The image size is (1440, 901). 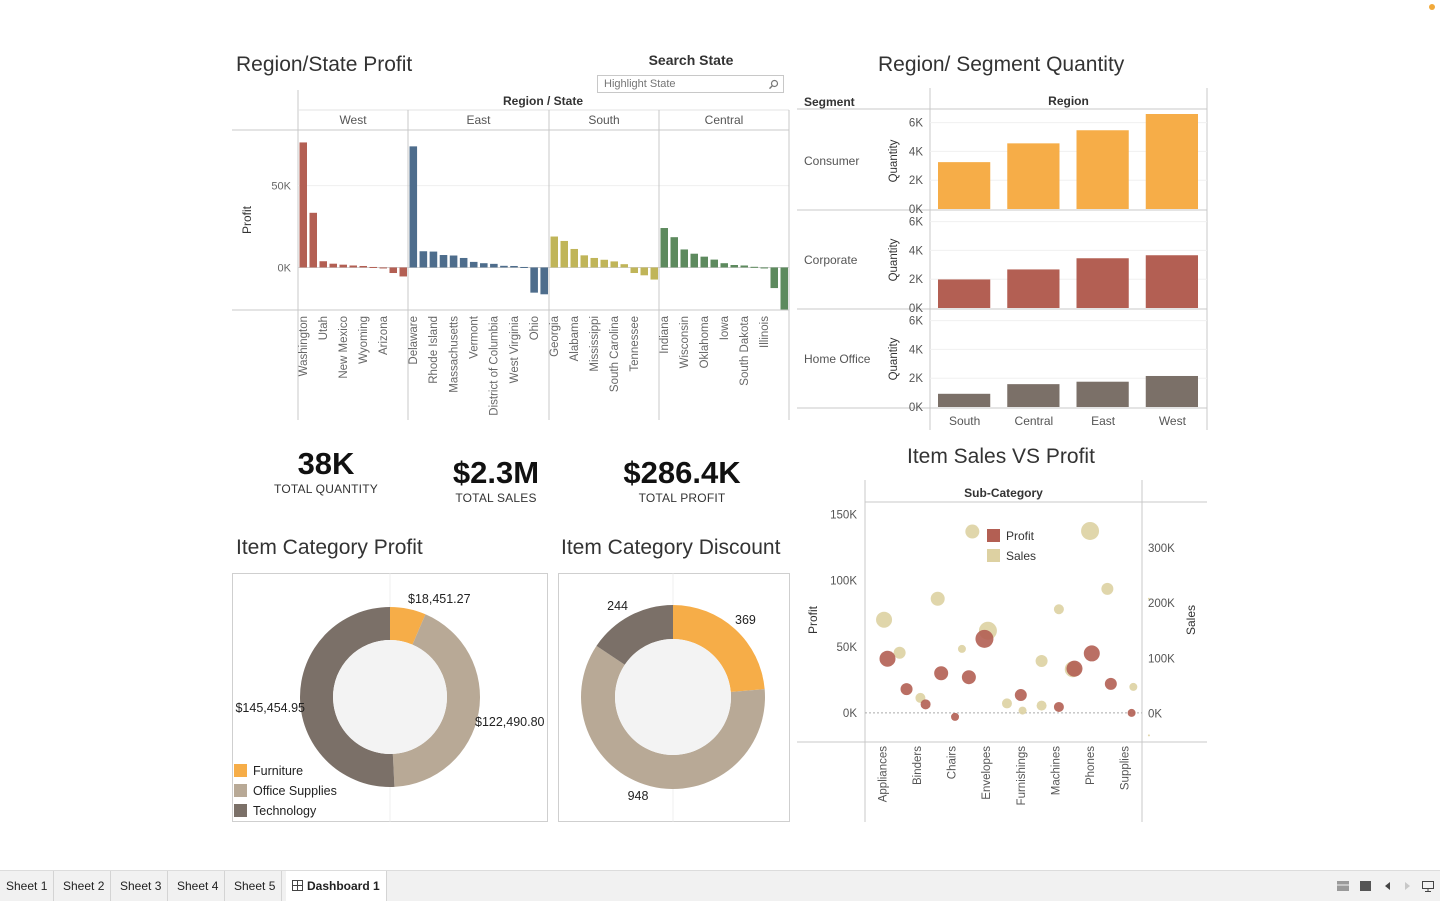 What do you see at coordinates (1343, 886) in the screenshot?
I see `tile-view-icon` at bounding box center [1343, 886].